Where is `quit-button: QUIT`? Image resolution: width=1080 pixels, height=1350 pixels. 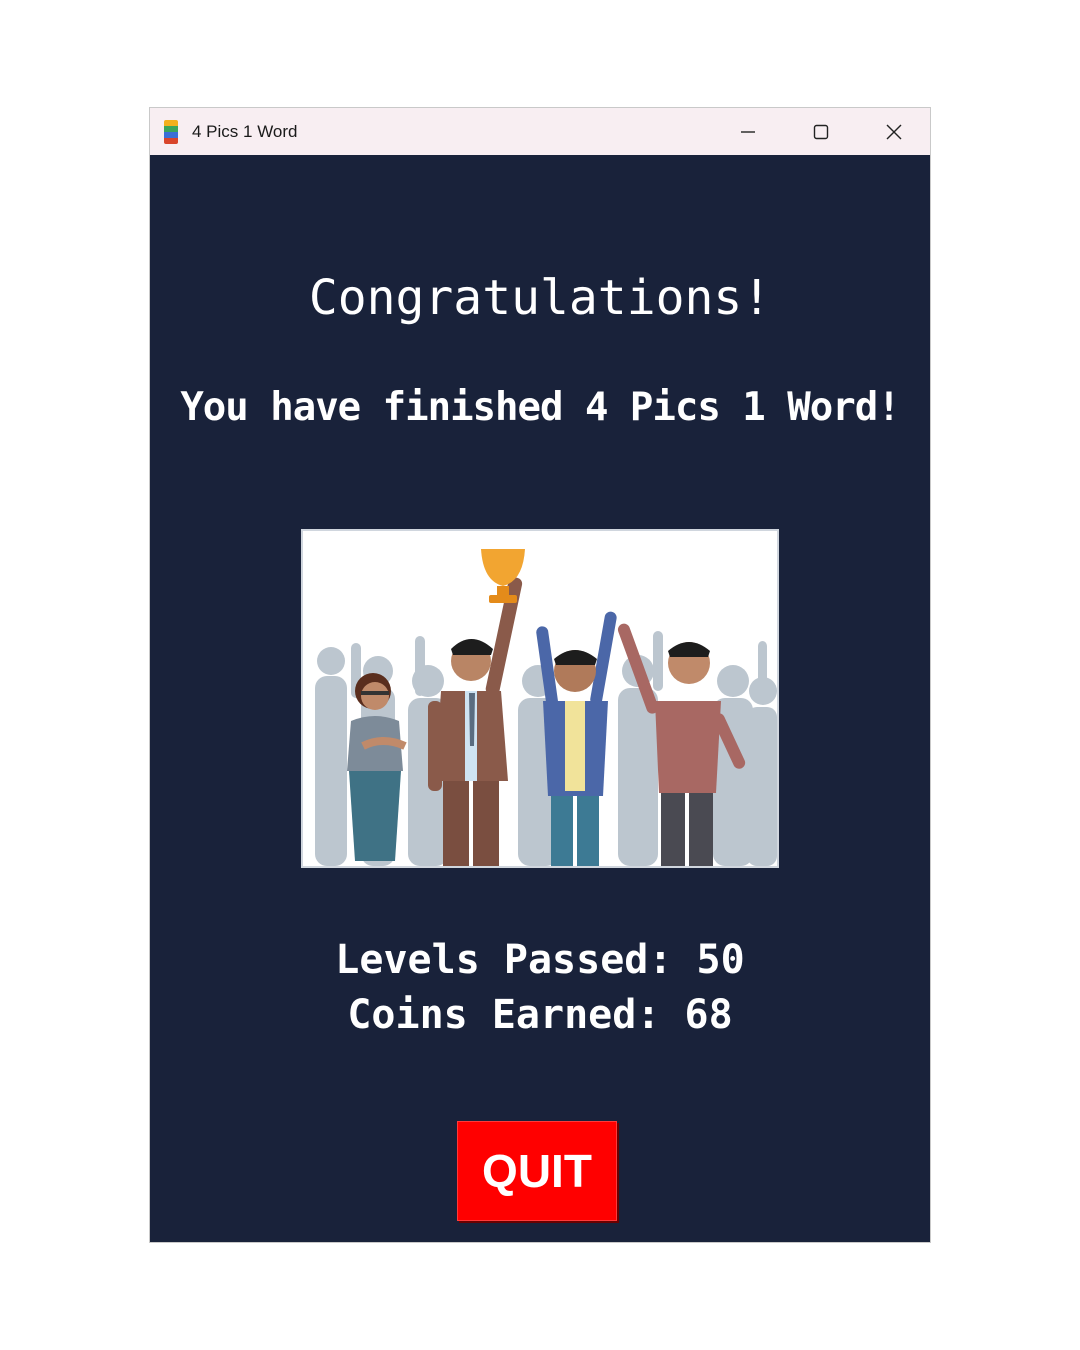
quit-button: QUIT is located at coordinates (537, 1171).